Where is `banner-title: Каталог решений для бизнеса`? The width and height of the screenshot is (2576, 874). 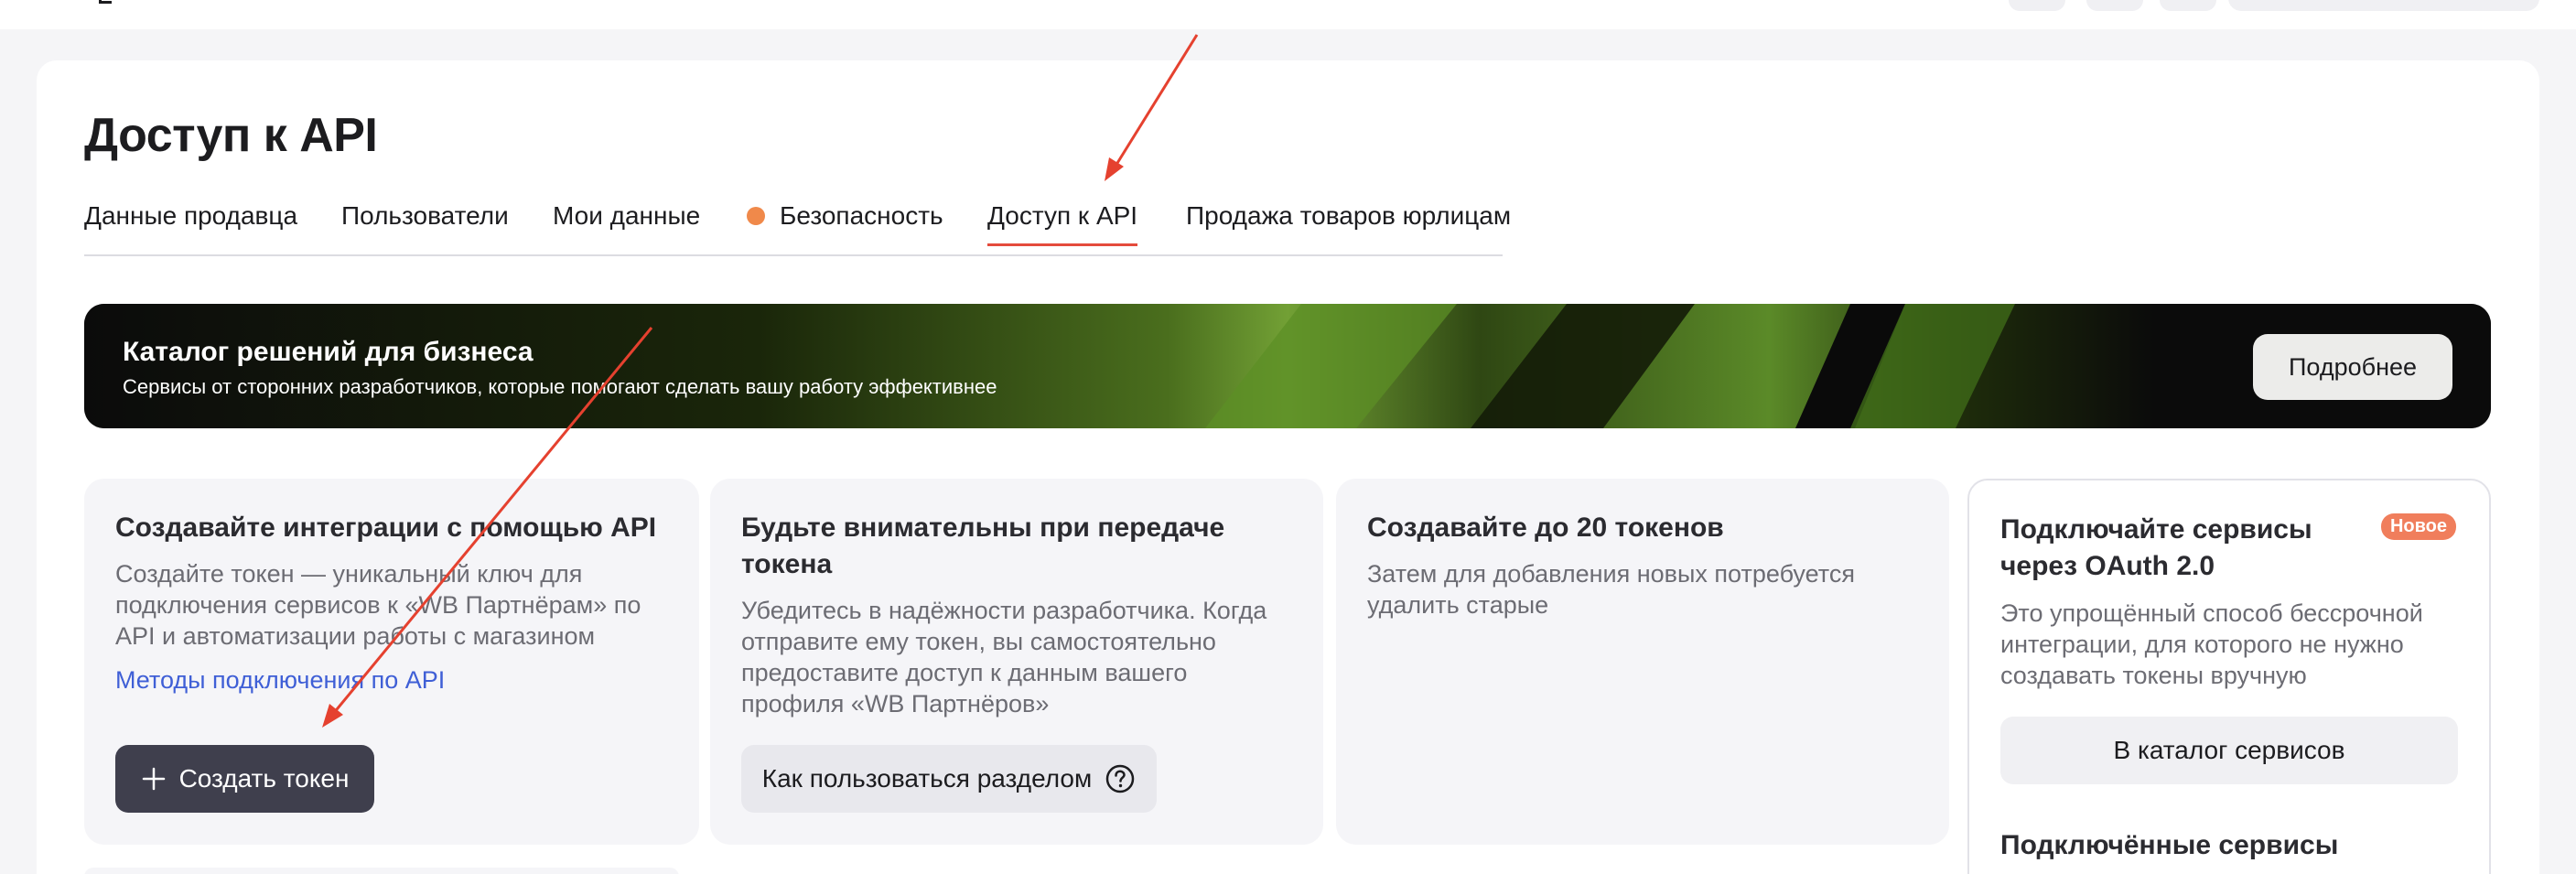
banner-title: Каталог решений для бизнеса is located at coordinates (328, 352).